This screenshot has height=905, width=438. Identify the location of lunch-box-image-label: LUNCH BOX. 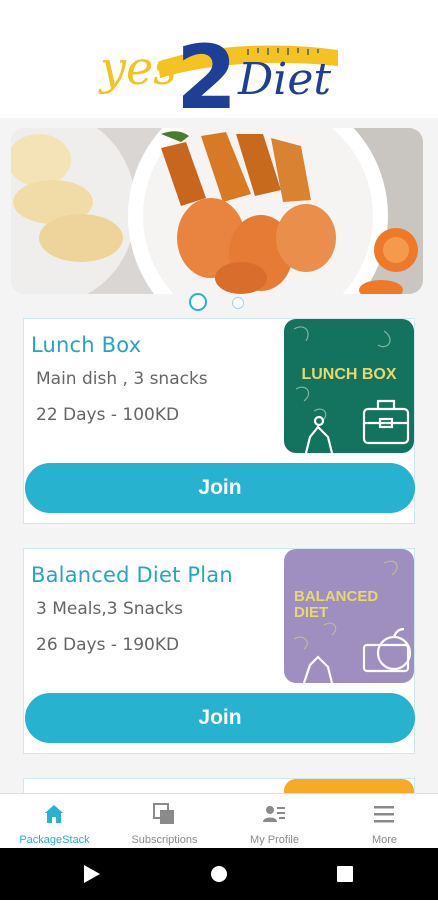
(348, 374).